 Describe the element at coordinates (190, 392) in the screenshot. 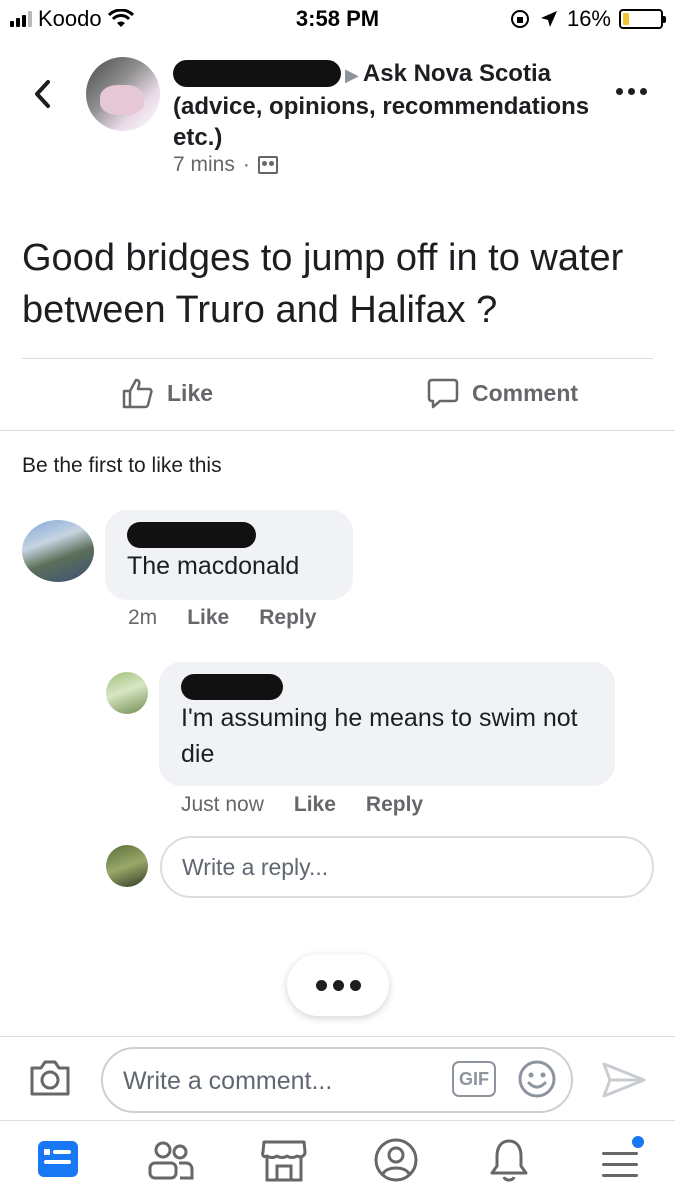

I see `like-label: Like` at that location.